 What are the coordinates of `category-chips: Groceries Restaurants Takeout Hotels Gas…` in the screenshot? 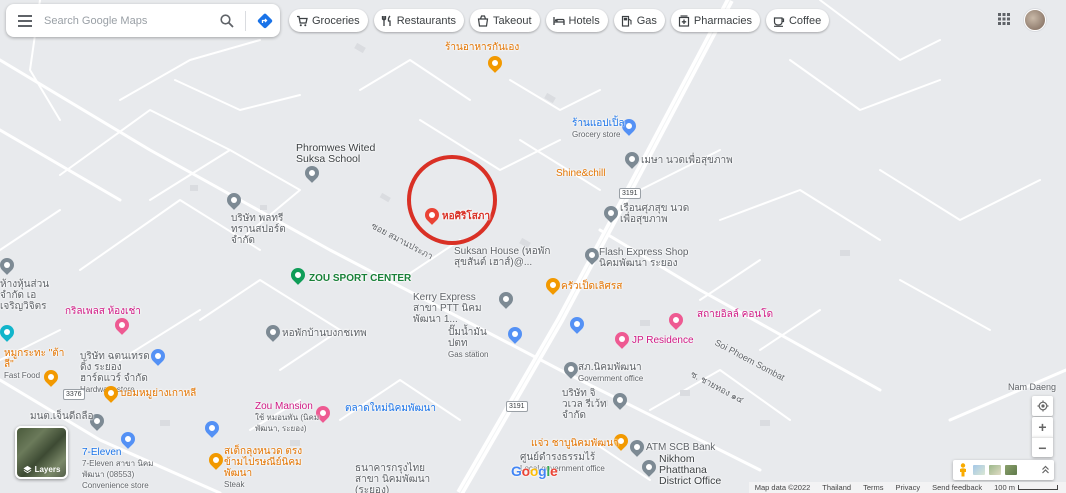 It's located at (559, 20).